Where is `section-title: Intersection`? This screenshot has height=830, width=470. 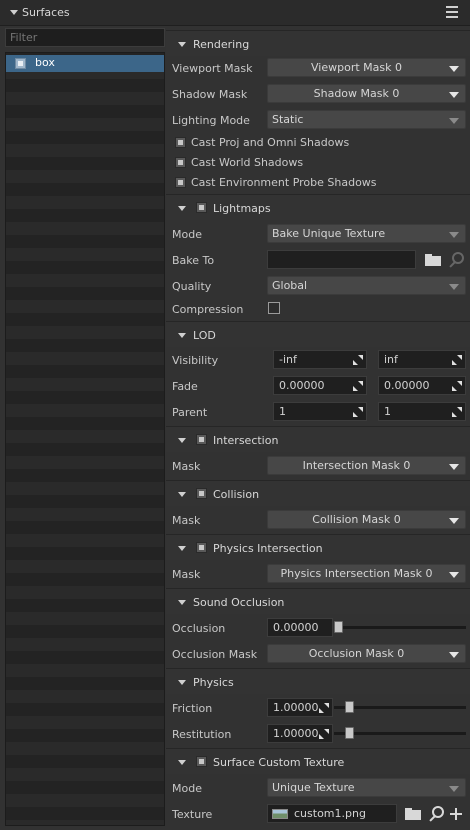
section-title: Intersection is located at coordinates (246, 440).